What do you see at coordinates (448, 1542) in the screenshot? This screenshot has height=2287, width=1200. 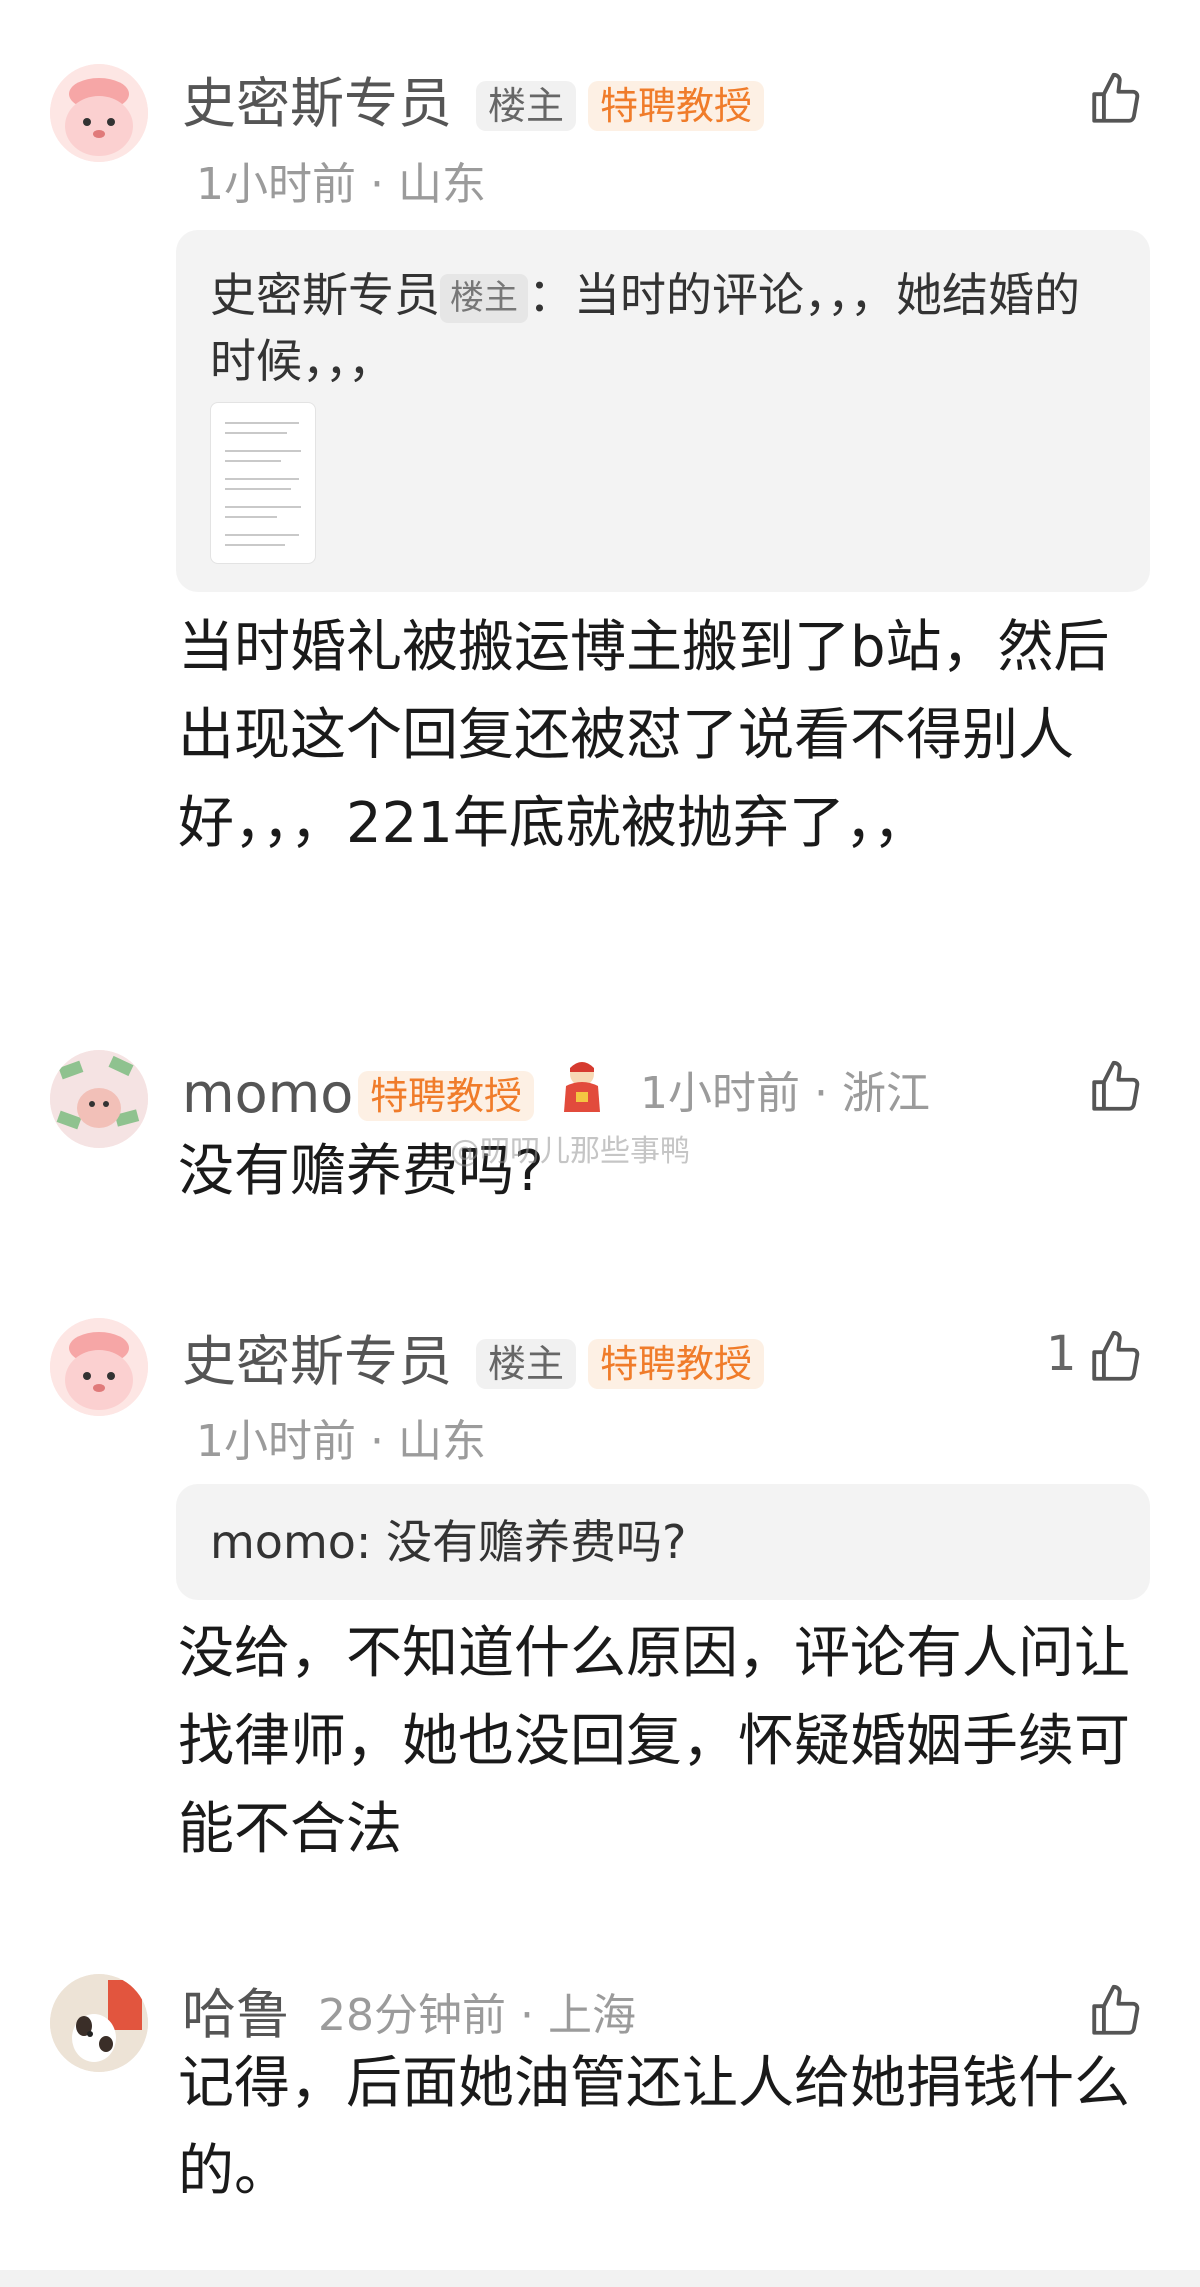 I see `quote-text: momo: 没有赡养费吗?` at bounding box center [448, 1542].